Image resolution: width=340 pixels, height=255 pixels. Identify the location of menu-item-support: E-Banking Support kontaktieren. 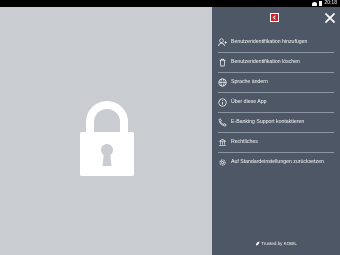
(276, 122).